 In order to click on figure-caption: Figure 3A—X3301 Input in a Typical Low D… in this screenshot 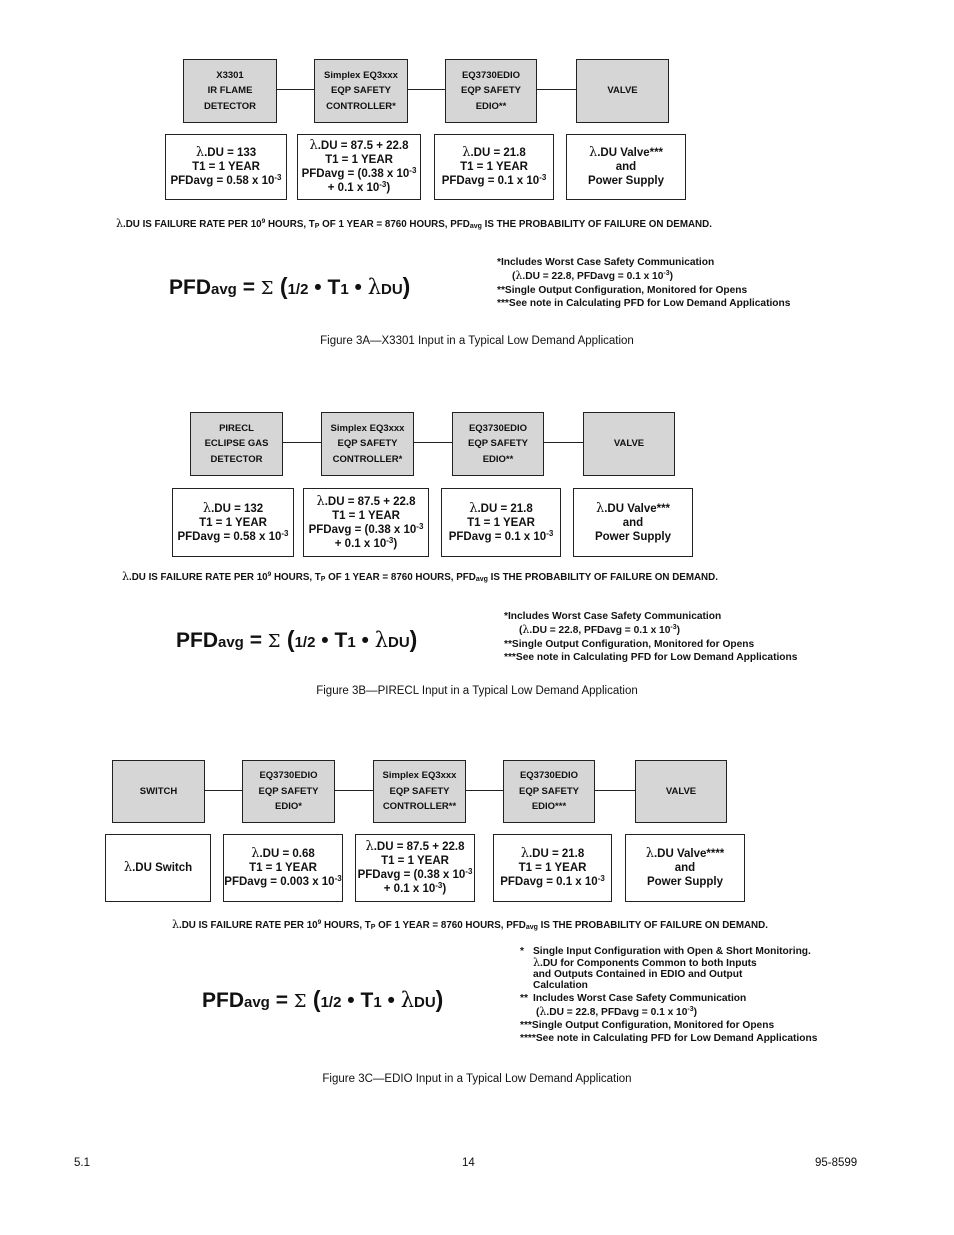, I will do `click(477, 341)`.